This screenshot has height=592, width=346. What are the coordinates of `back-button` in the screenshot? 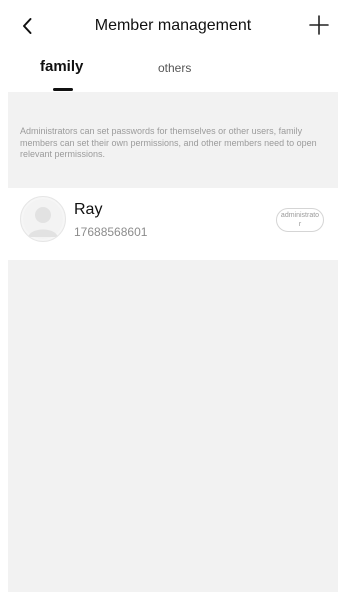 It's located at (28, 26).